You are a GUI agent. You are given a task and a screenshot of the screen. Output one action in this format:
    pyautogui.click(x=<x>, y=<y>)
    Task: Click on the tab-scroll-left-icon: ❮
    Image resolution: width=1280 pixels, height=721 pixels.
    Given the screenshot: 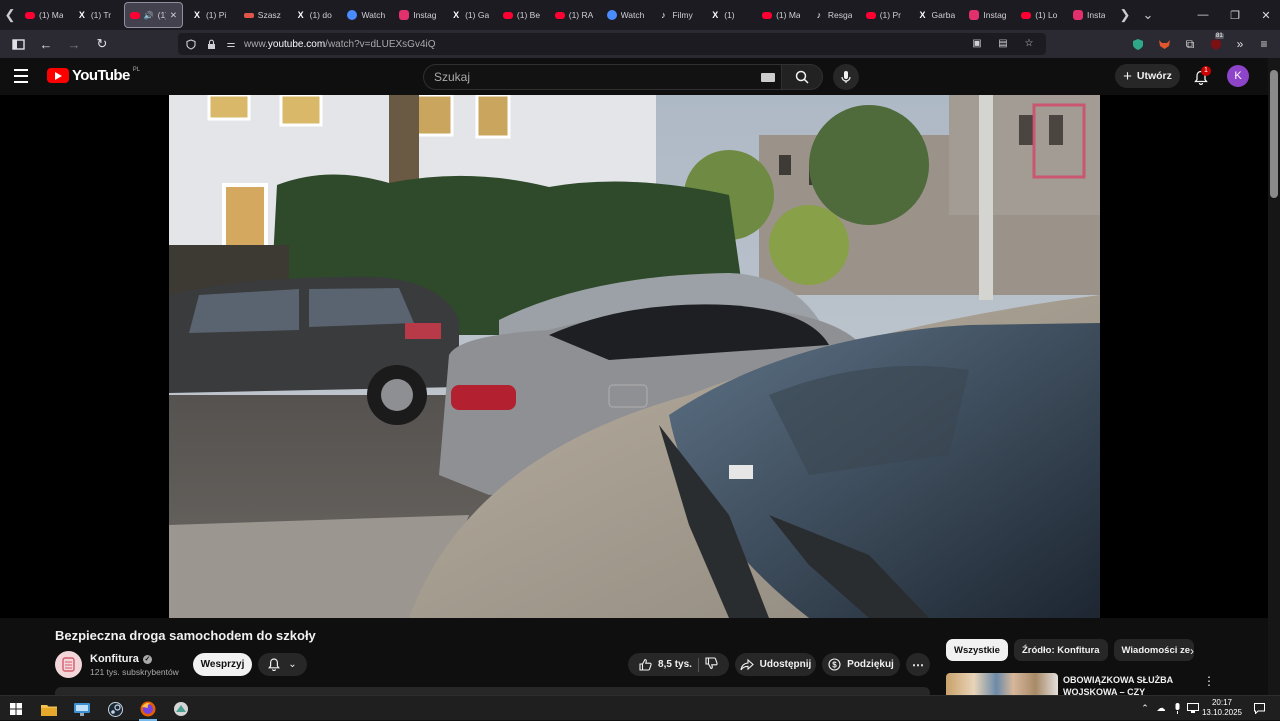 What is the action you would take?
    pyautogui.click(x=10, y=15)
    